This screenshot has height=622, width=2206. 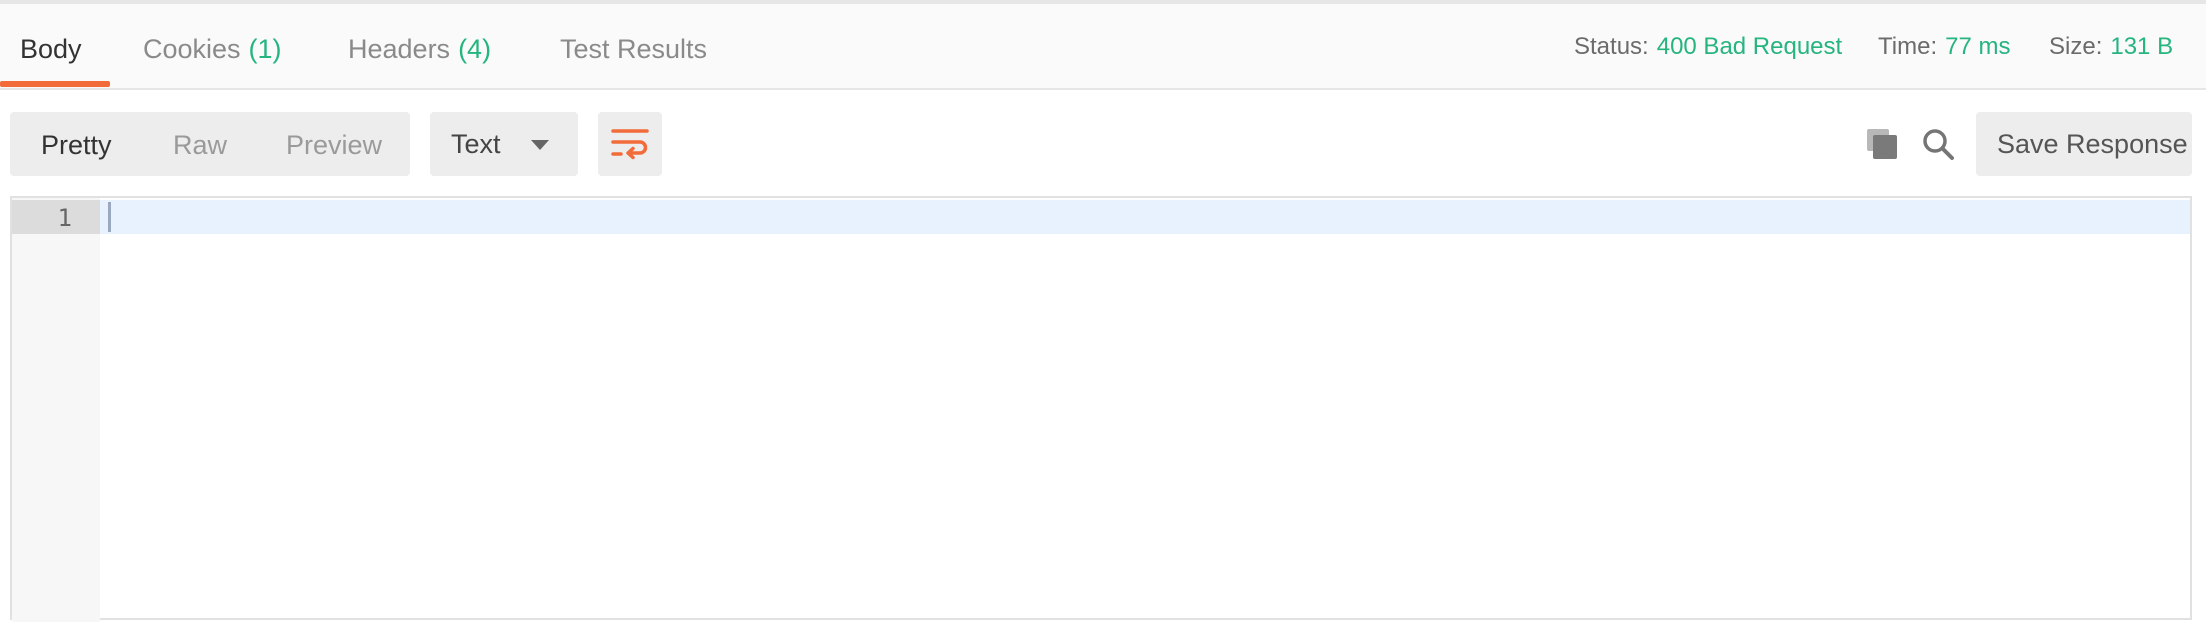 I want to click on status-value: 400 Bad Request, so click(x=1749, y=46).